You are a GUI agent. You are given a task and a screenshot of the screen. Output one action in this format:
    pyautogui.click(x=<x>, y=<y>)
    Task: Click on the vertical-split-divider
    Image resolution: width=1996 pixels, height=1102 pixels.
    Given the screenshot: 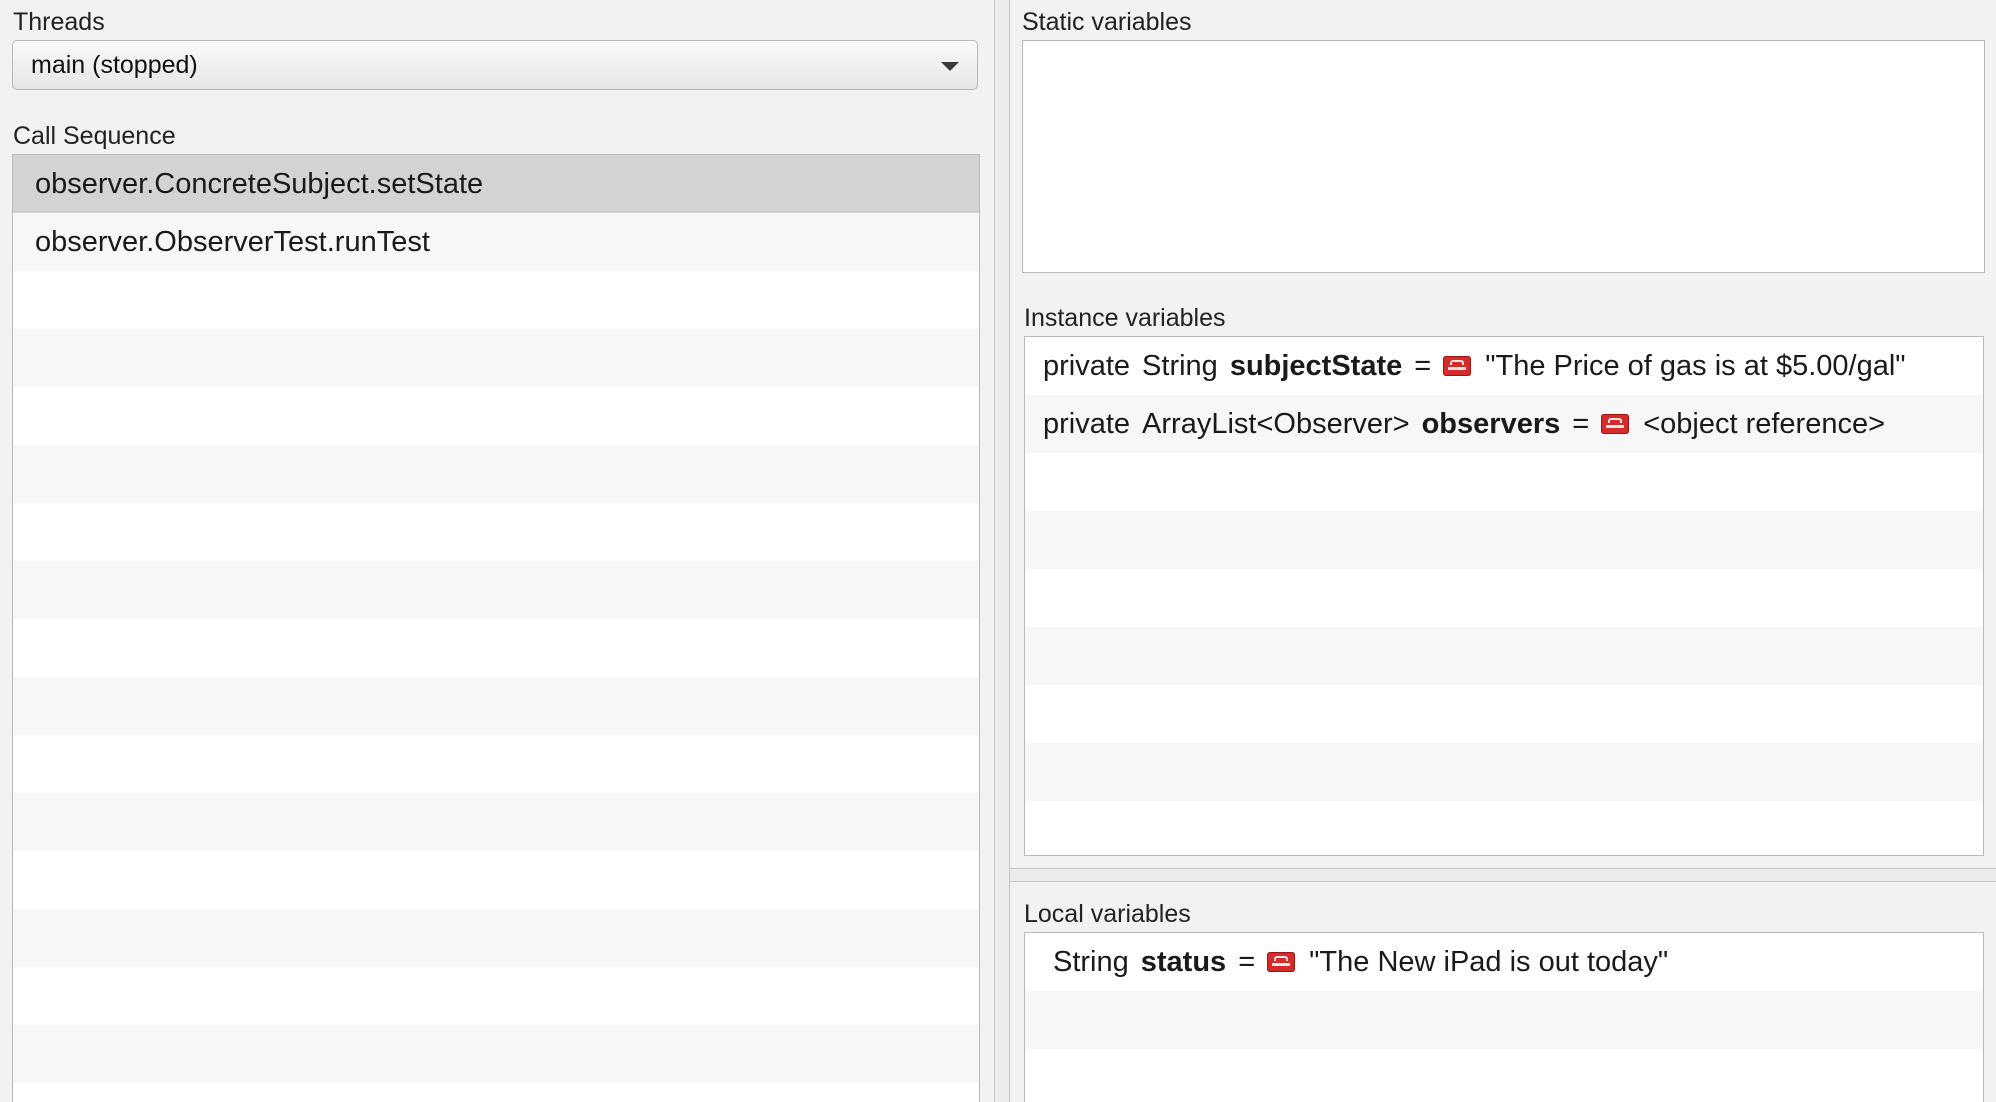 What is the action you would take?
    pyautogui.click(x=1002, y=551)
    